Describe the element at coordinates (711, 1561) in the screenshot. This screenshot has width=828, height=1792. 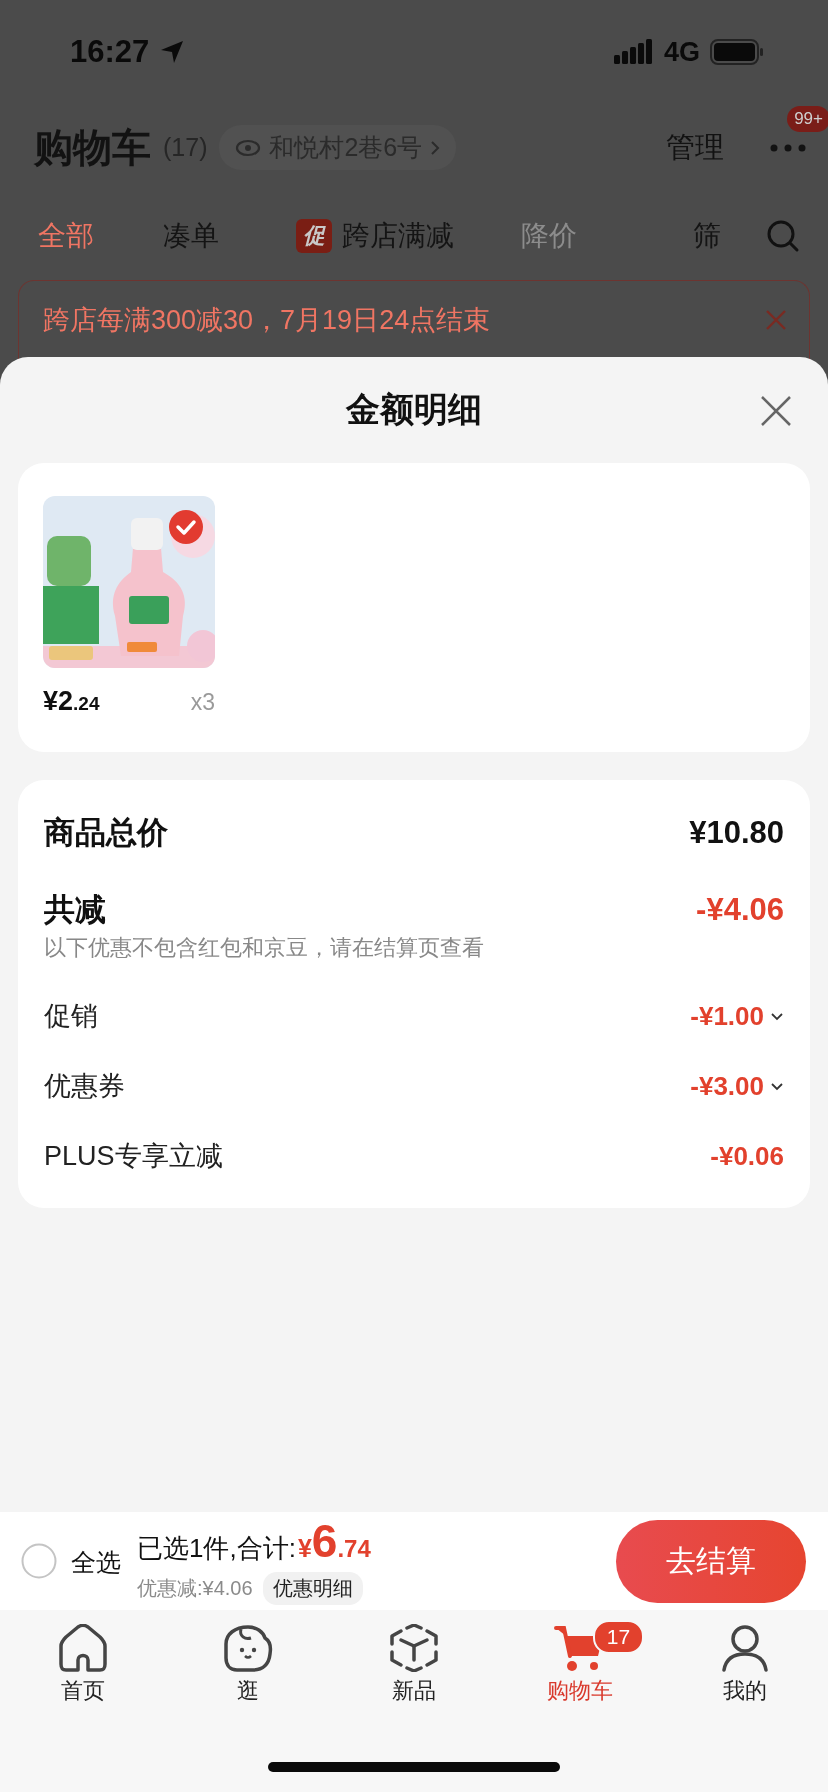
I see `checkout-button: 去结算` at that location.